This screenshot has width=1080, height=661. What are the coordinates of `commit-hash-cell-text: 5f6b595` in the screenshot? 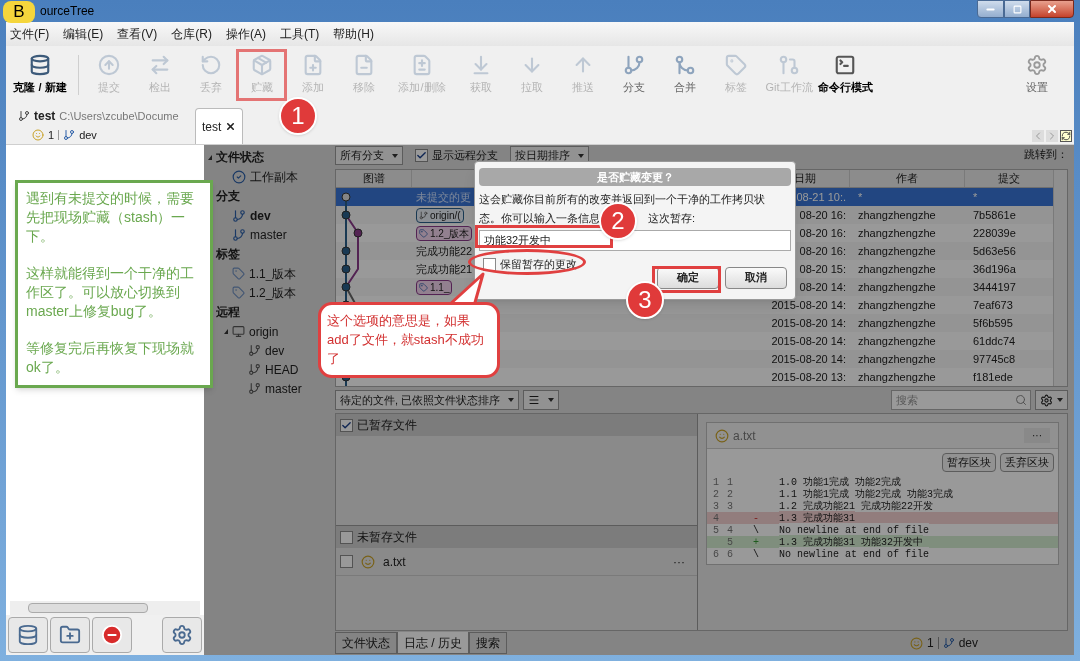 It's located at (993, 323).